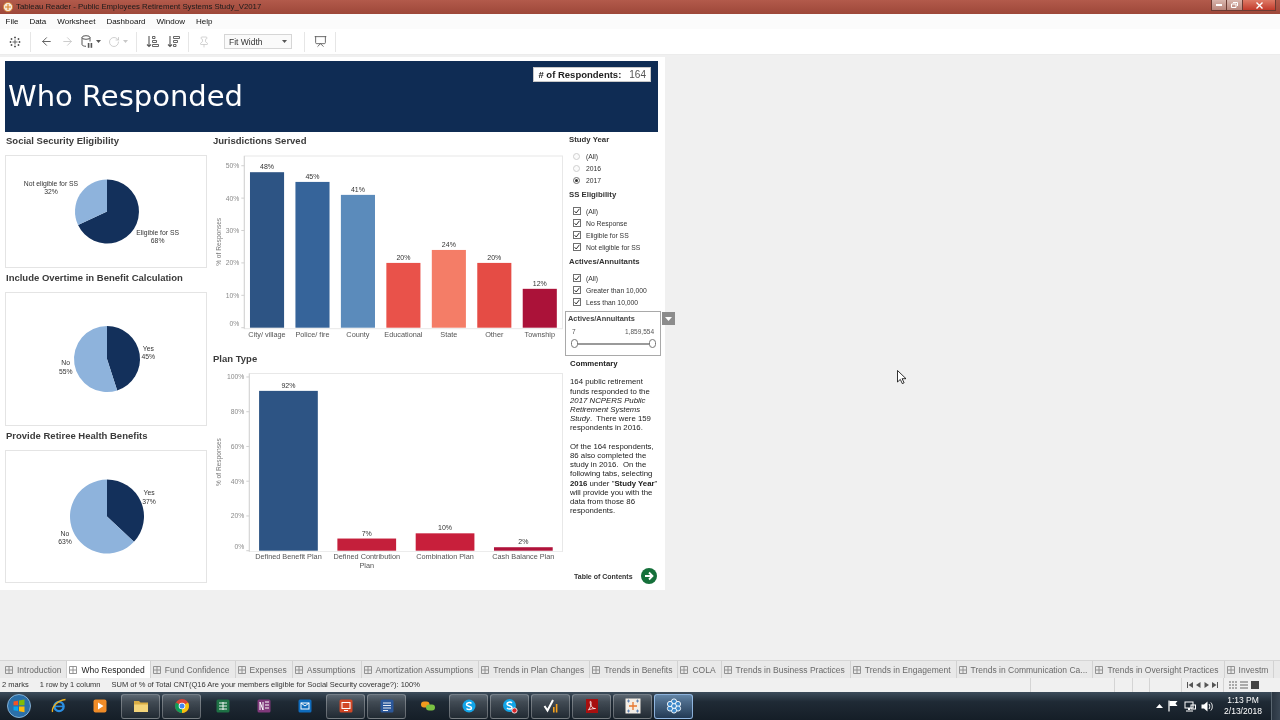 Image resolution: width=1280 pixels, height=720 pixels. I want to click on folder-icon, so click(140, 706).